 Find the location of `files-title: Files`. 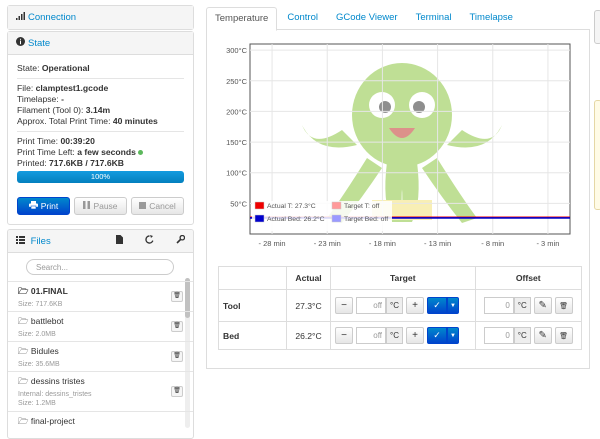

files-title: Files is located at coordinates (33, 241).